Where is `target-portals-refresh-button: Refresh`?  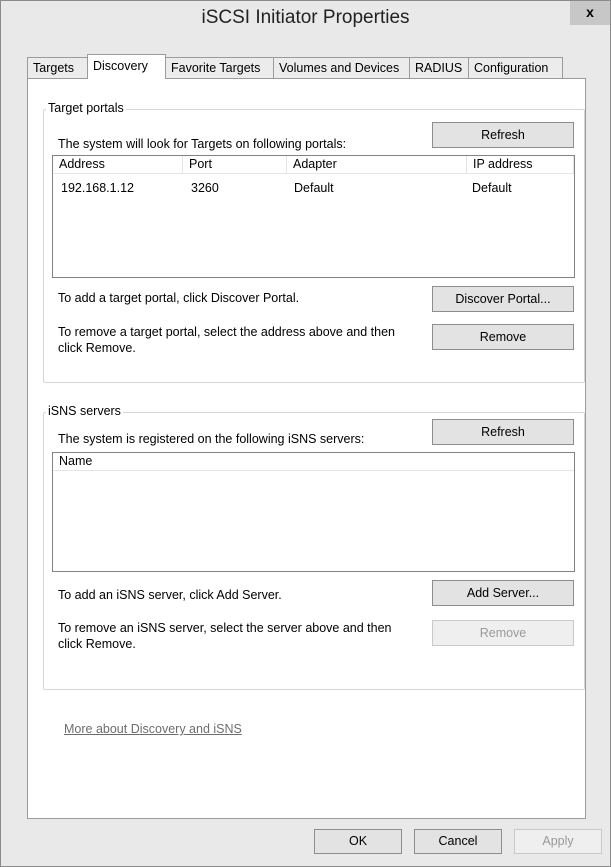
target-portals-refresh-button: Refresh is located at coordinates (503, 135).